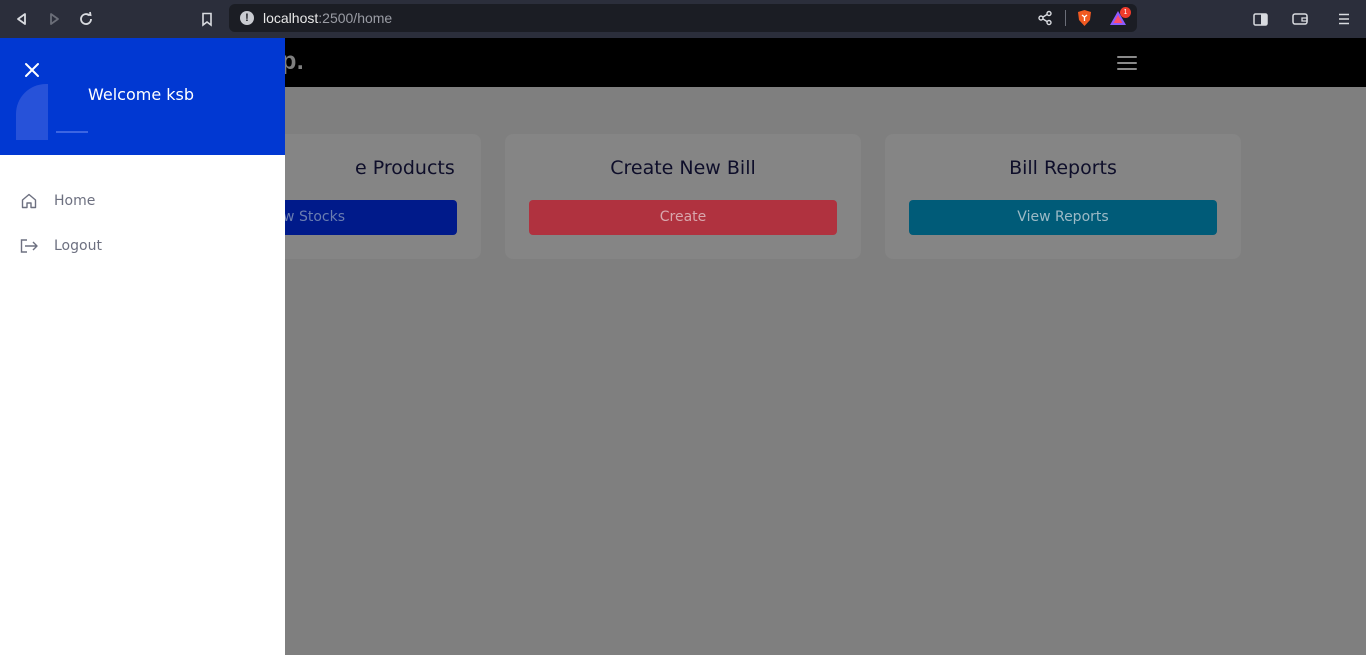 This screenshot has height=655, width=1366. What do you see at coordinates (22, 19) in the screenshot?
I see `back-icon` at bounding box center [22, 19].